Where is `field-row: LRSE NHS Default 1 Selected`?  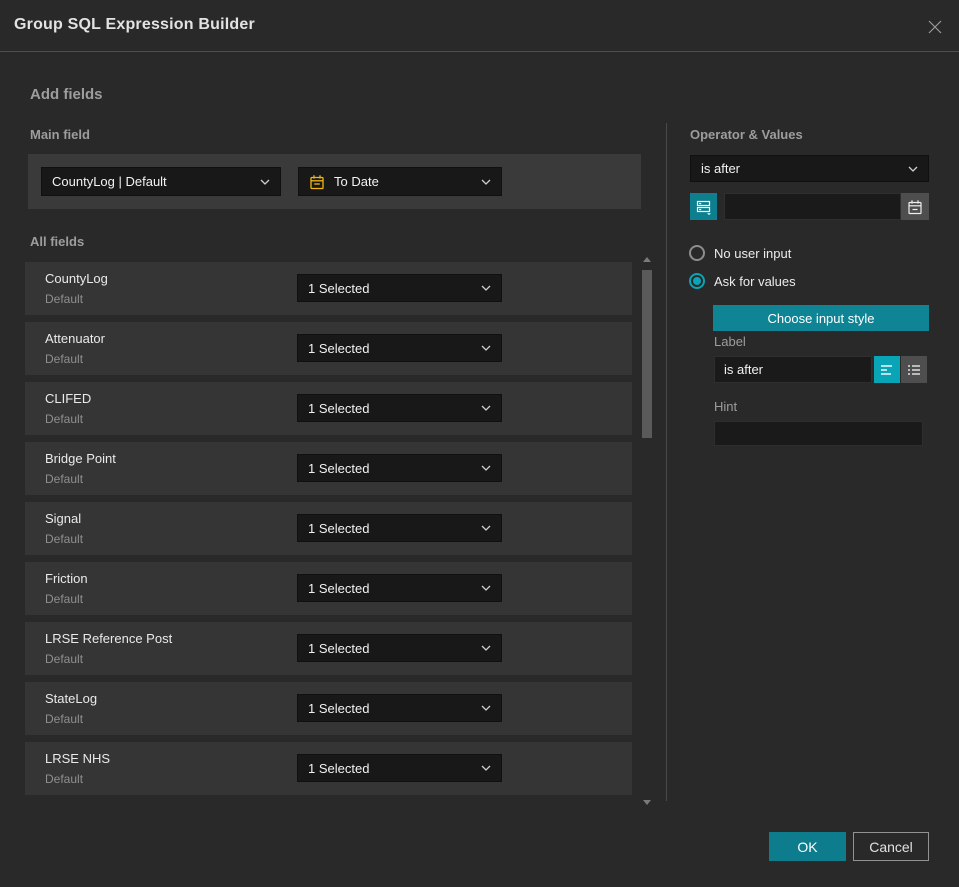 field-row: LRSE NHS Default 1 Selected is located at coordinates (328, 768).